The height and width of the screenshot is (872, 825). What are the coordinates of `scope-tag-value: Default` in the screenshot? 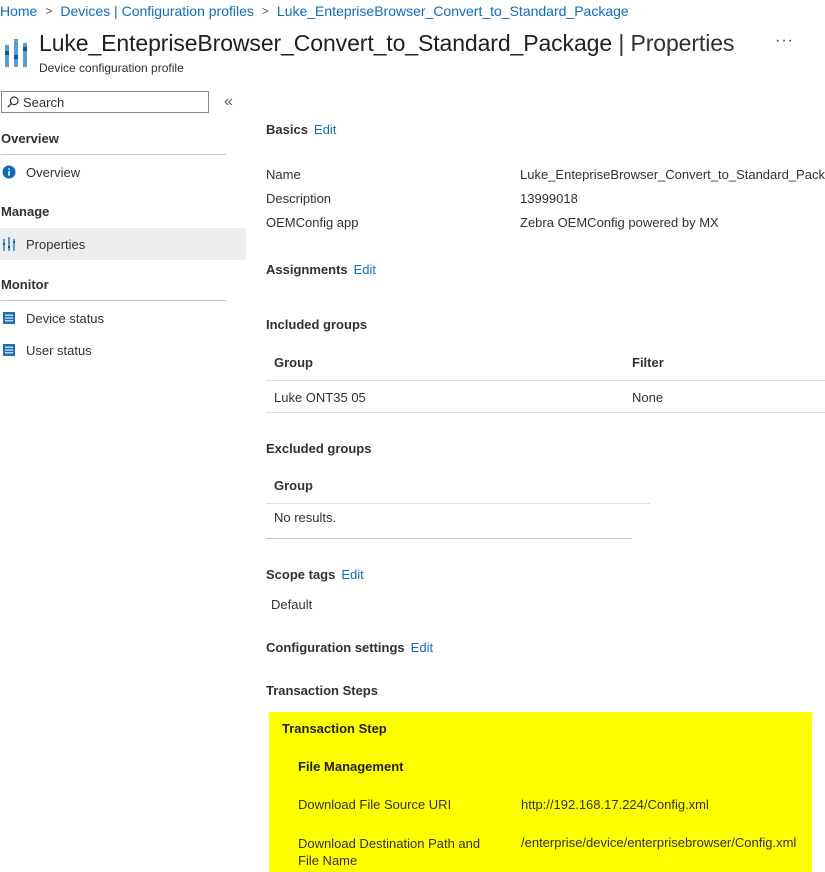 It's located at (292, 604).